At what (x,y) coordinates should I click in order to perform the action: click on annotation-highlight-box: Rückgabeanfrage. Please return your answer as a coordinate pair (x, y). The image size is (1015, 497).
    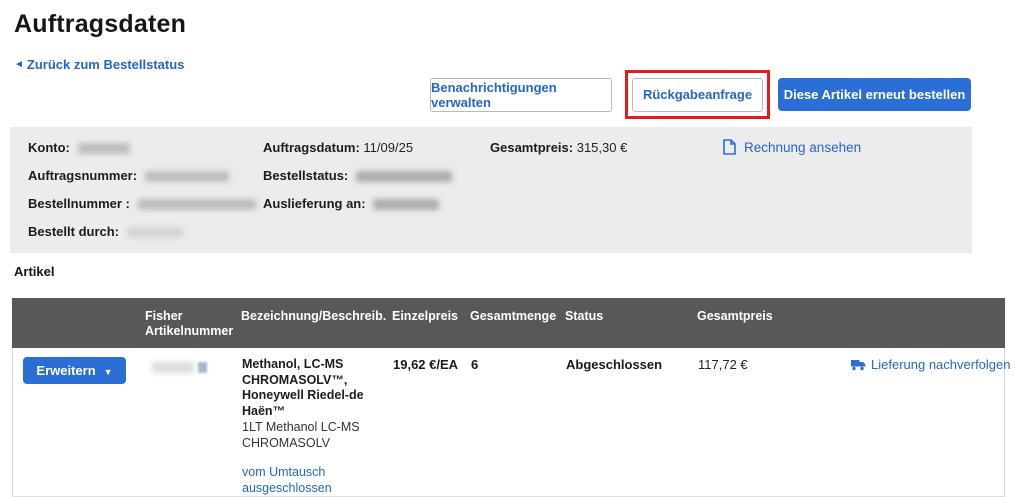
    Looking at the image, I should click on (697, 94).